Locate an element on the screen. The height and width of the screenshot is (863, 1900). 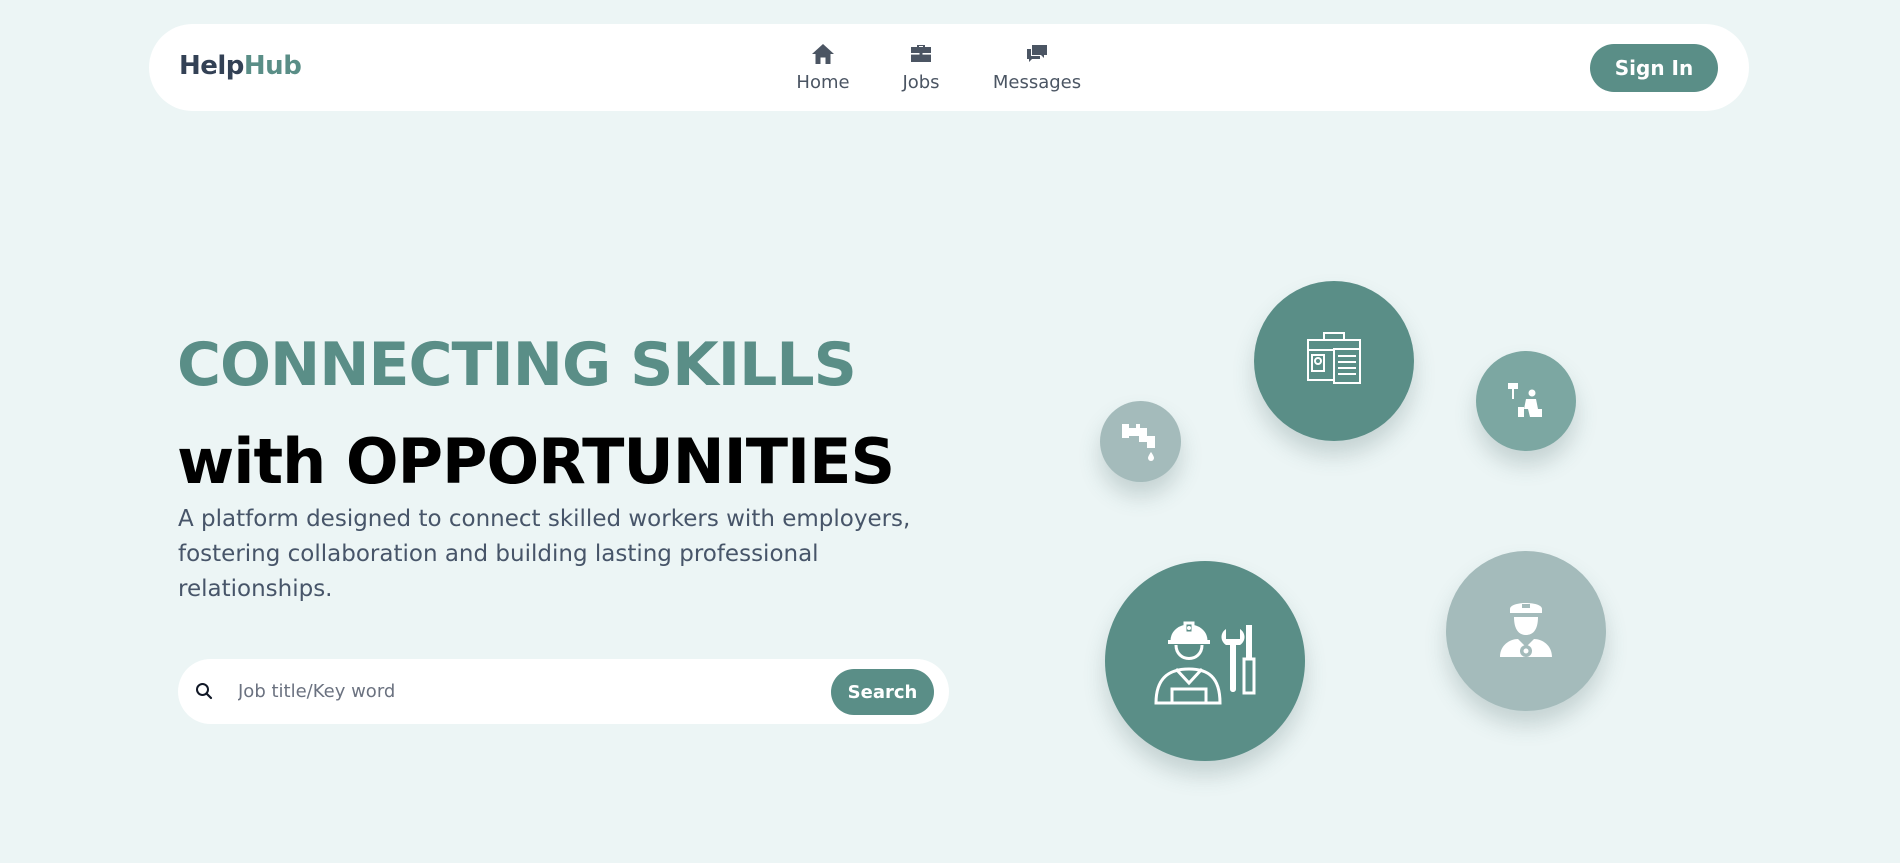
sign-in-button: Sign In is located at coordinates (1654, 68).